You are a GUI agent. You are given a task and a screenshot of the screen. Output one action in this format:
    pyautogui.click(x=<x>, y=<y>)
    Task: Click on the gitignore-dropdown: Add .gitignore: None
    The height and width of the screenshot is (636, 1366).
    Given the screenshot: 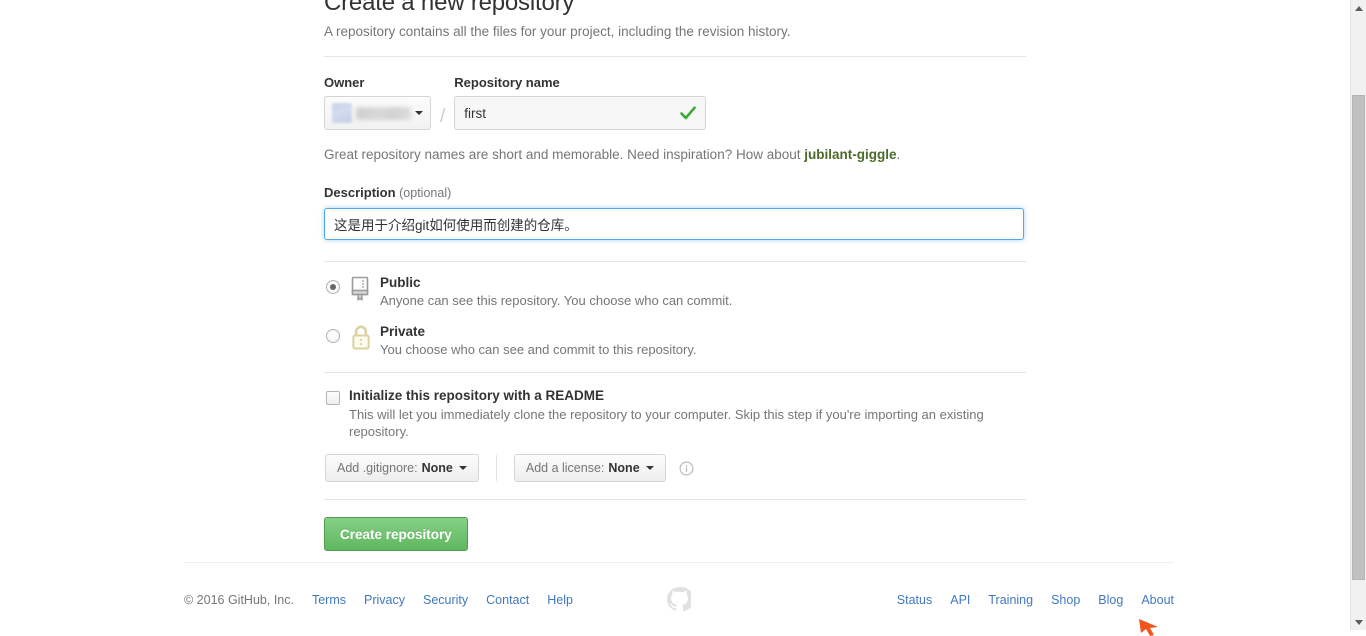 What is the action you would take?
    pyautogui.click(x=402, y=468)
    